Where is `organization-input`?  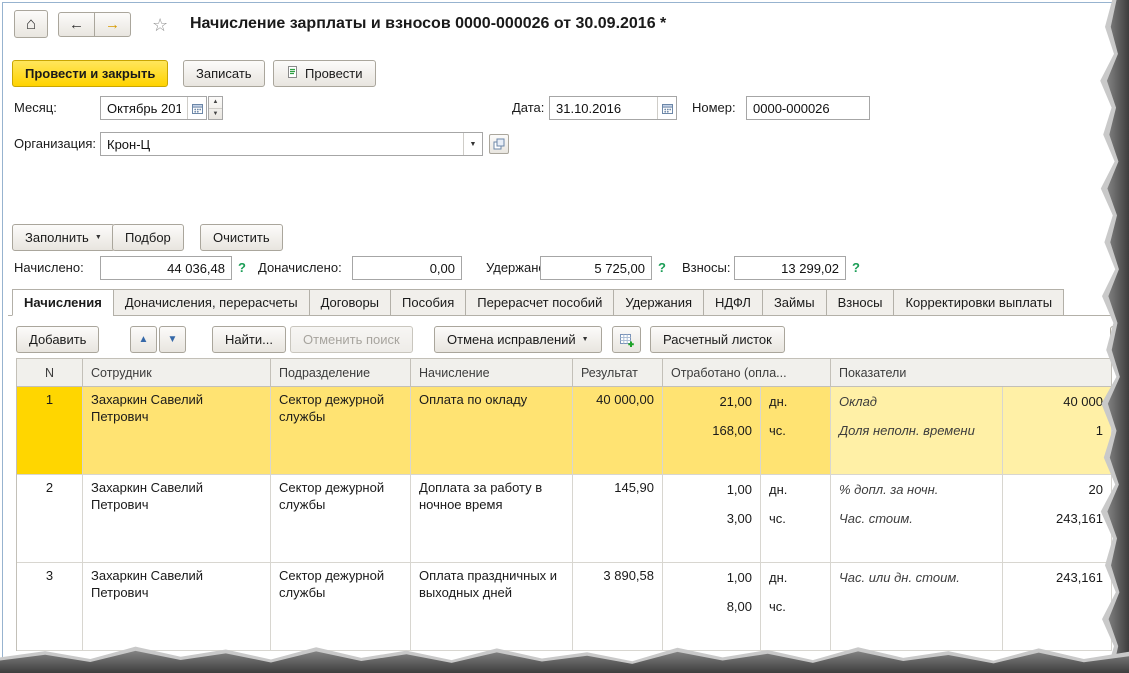
organization-input is located at coordinates (282, 144).